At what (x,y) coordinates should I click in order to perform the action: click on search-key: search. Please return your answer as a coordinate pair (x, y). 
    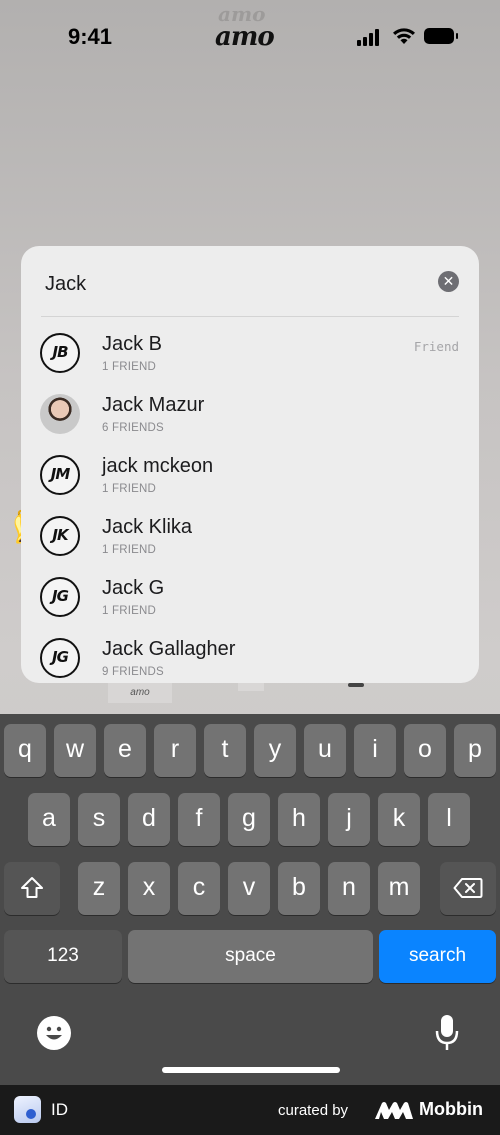
    Looking at the image, I should click on (437, 956).